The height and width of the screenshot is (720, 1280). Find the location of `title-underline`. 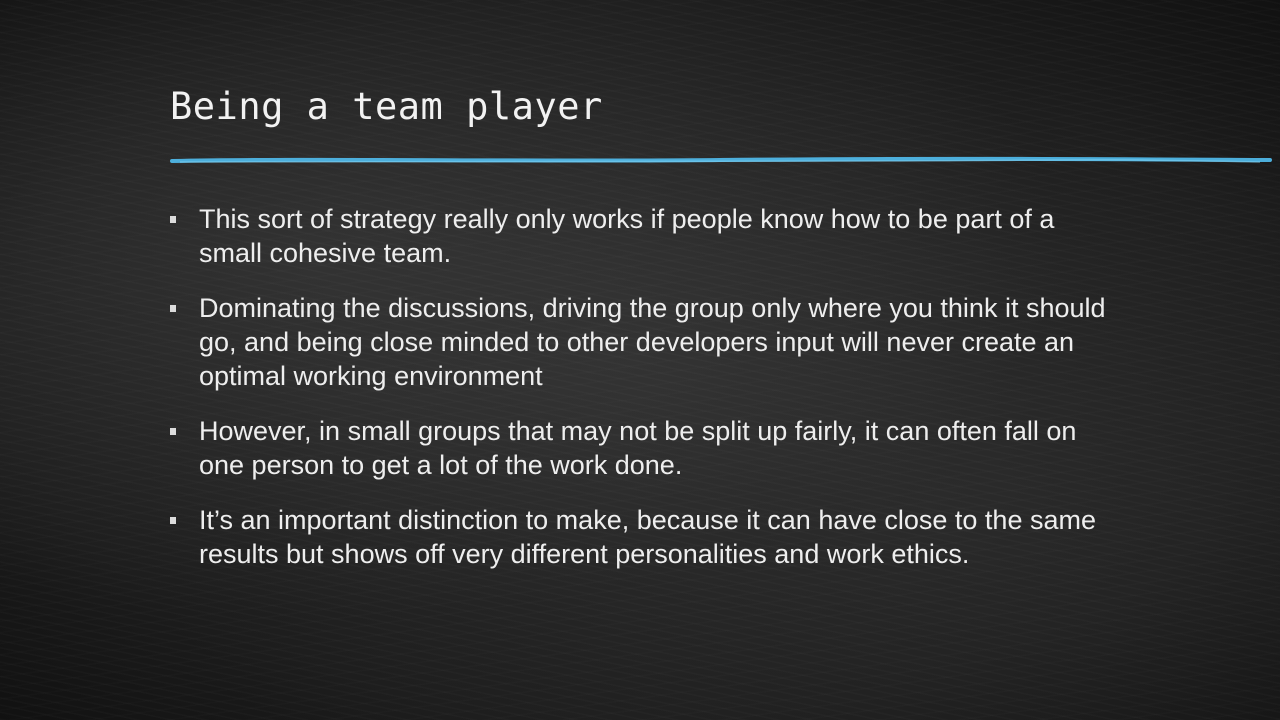

title-underline is located at coordinates (721, 159).